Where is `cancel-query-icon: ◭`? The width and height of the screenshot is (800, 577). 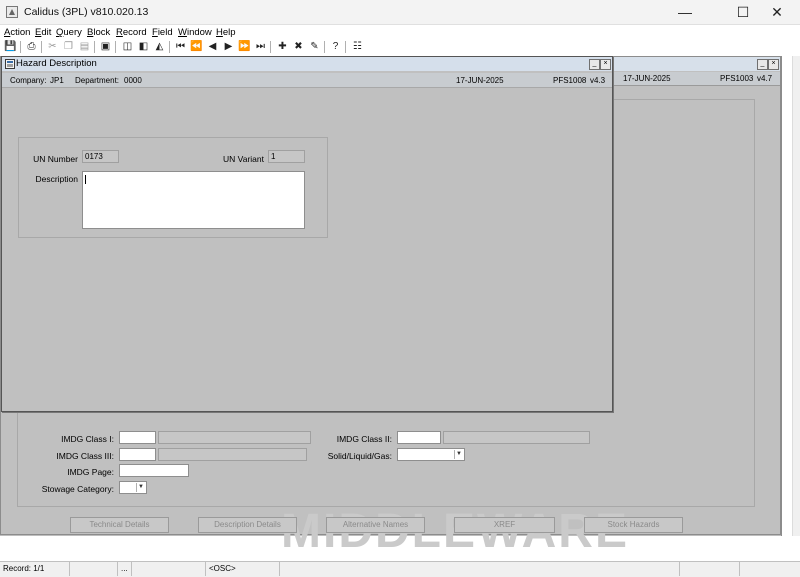
cancel-query-icon: ◭ is located at coordinates (159, 46).